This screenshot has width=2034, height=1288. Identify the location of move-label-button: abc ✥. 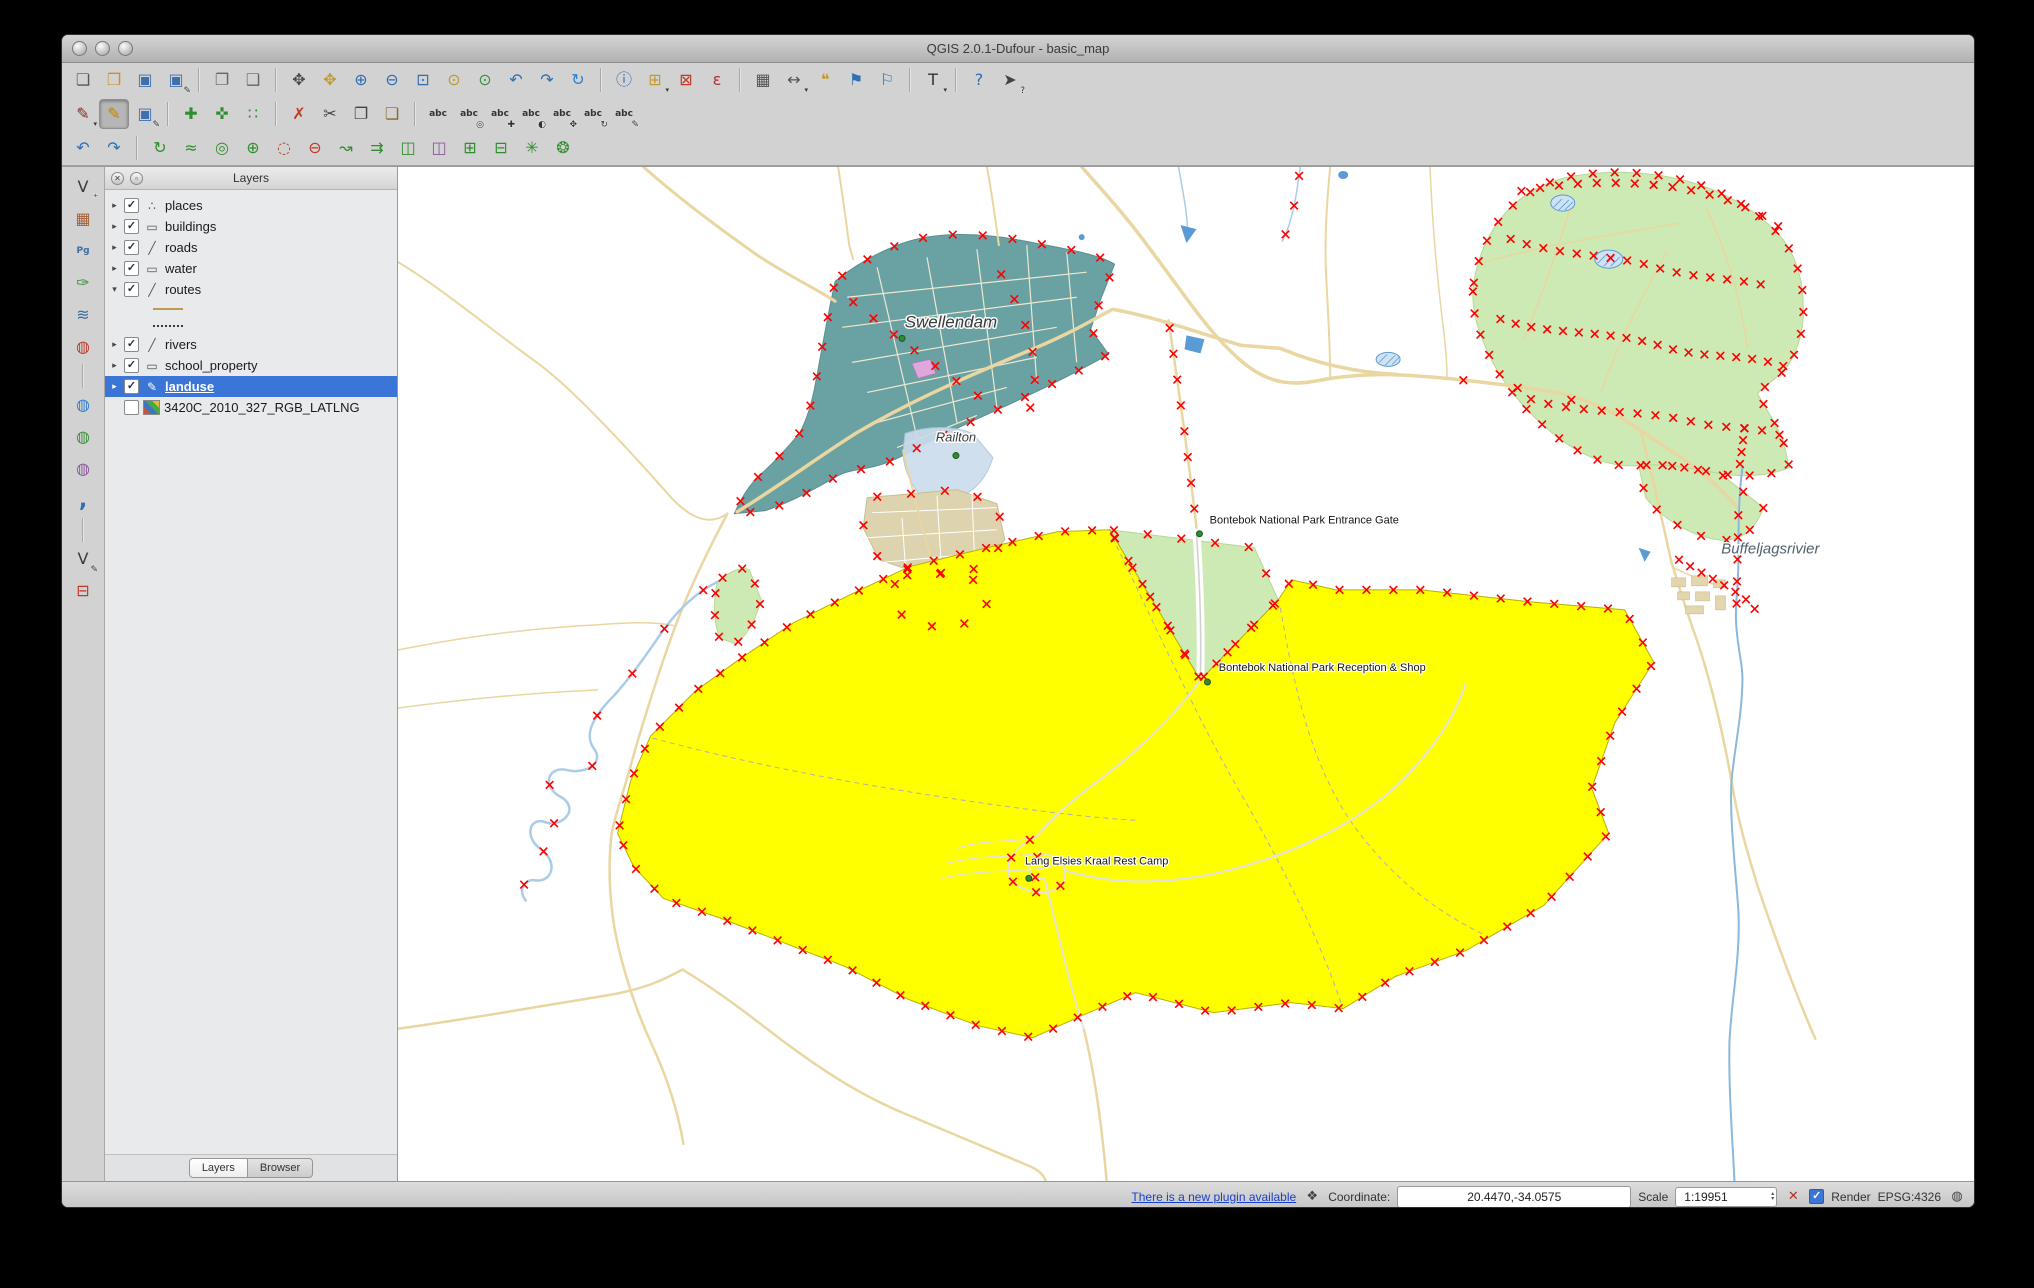
(562, 114).